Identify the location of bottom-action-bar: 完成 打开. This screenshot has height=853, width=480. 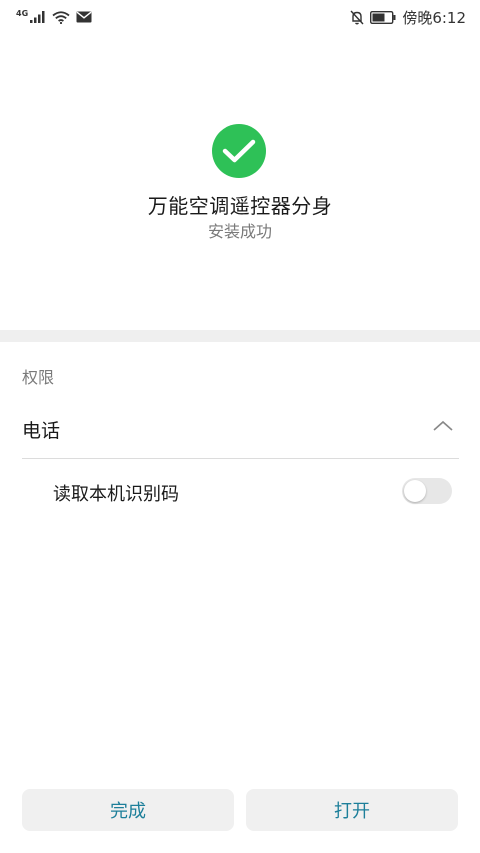
(240, 811).